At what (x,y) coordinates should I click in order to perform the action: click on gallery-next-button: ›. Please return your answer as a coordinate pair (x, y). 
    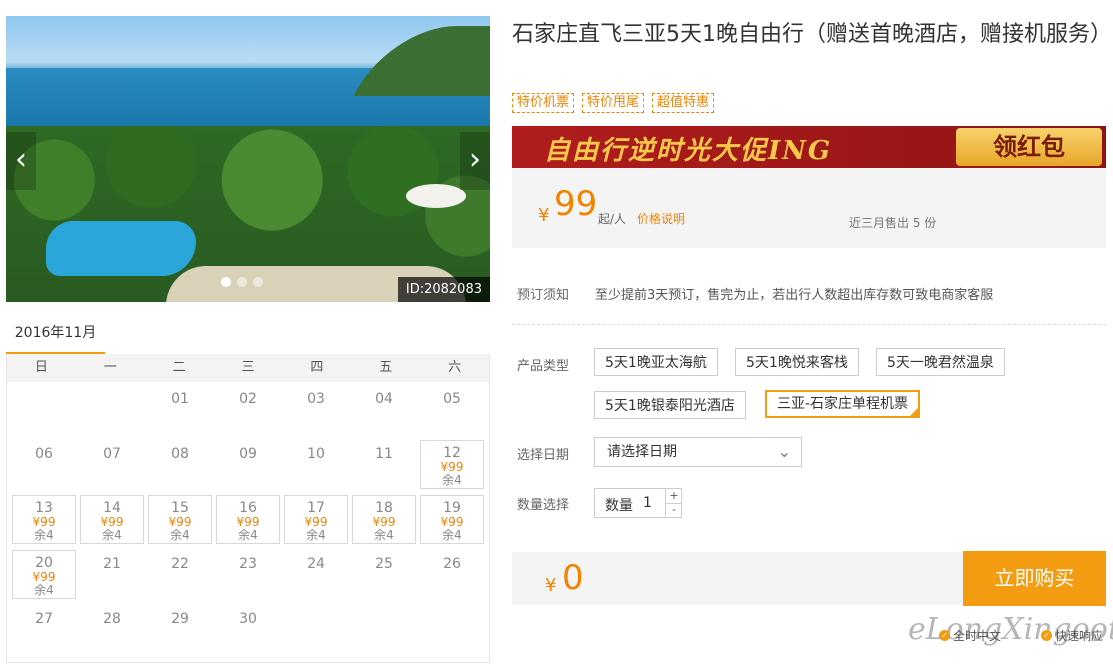
    Looking at the image, I should click on (475, 161).